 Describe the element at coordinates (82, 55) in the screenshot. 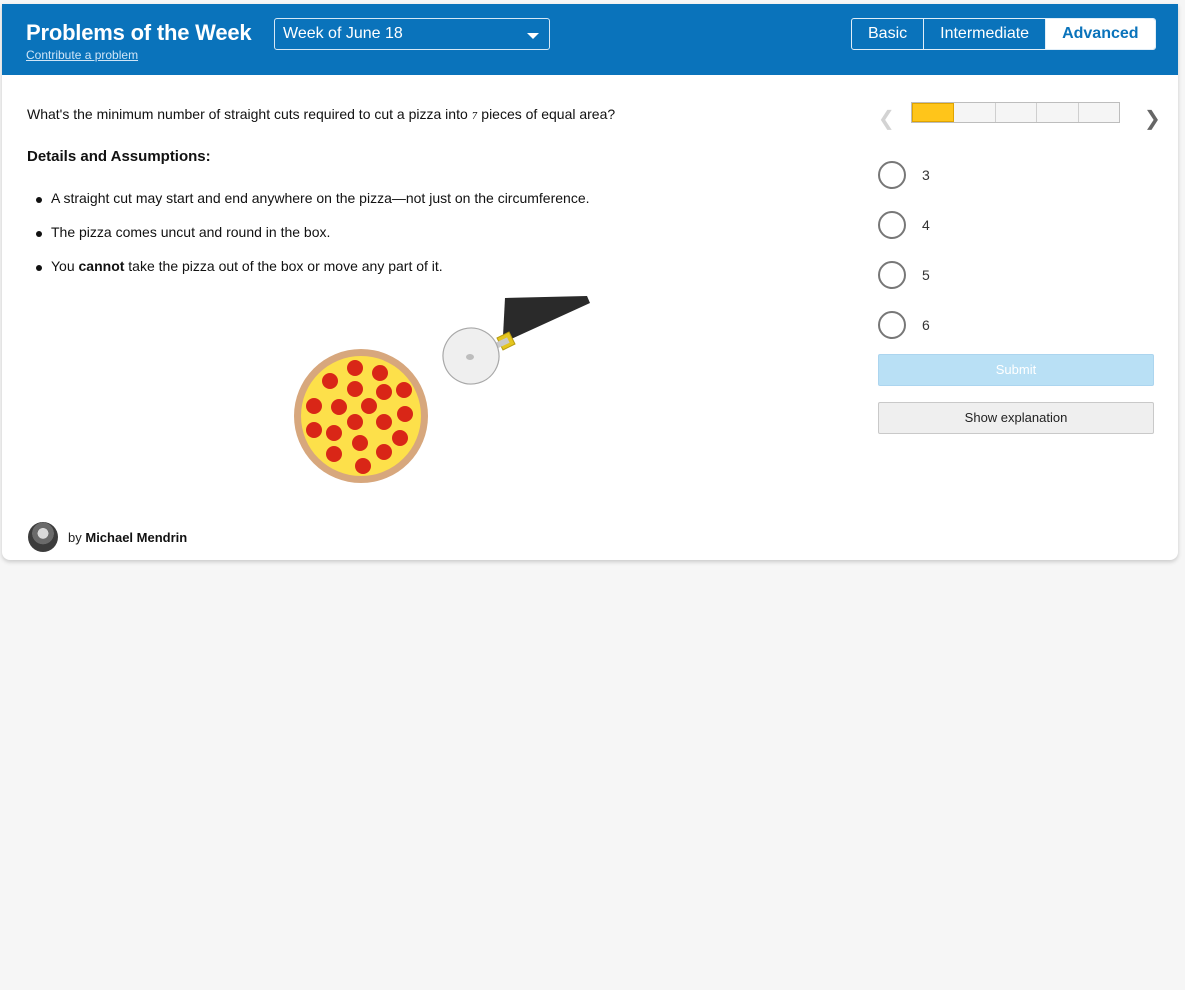

I see `contribute-link: Contribute a problem` at that location.